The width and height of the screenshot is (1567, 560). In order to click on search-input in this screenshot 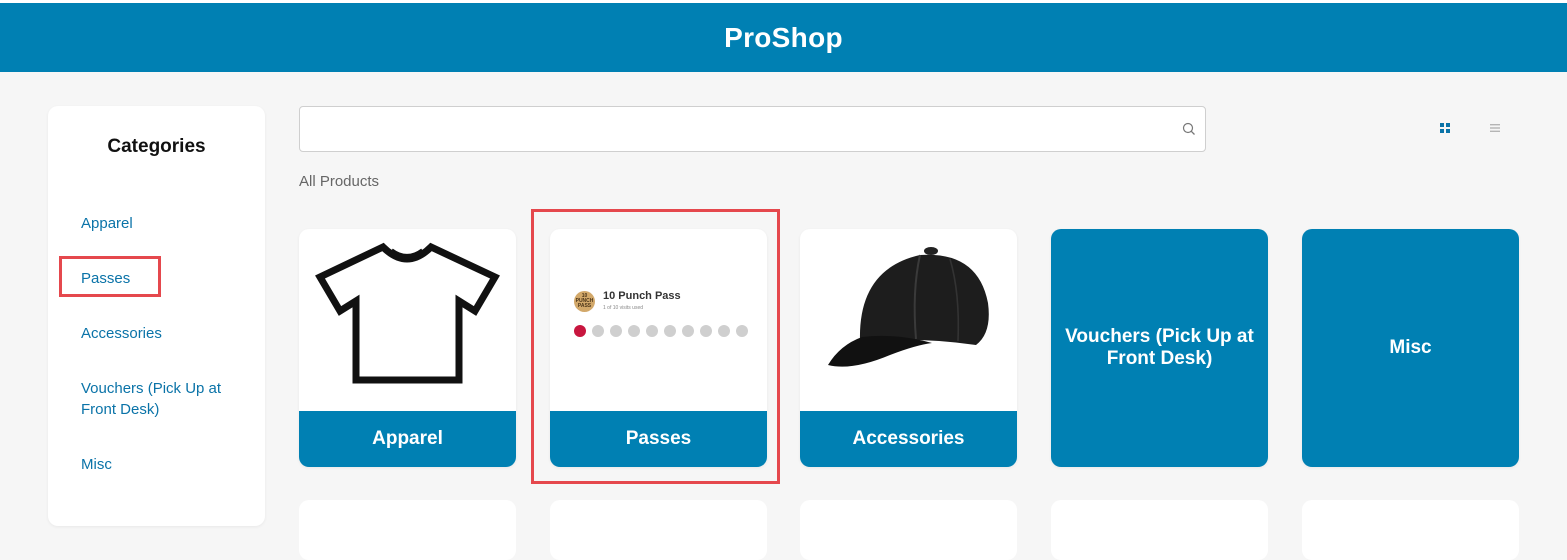, I will do `click(742, 130)`.